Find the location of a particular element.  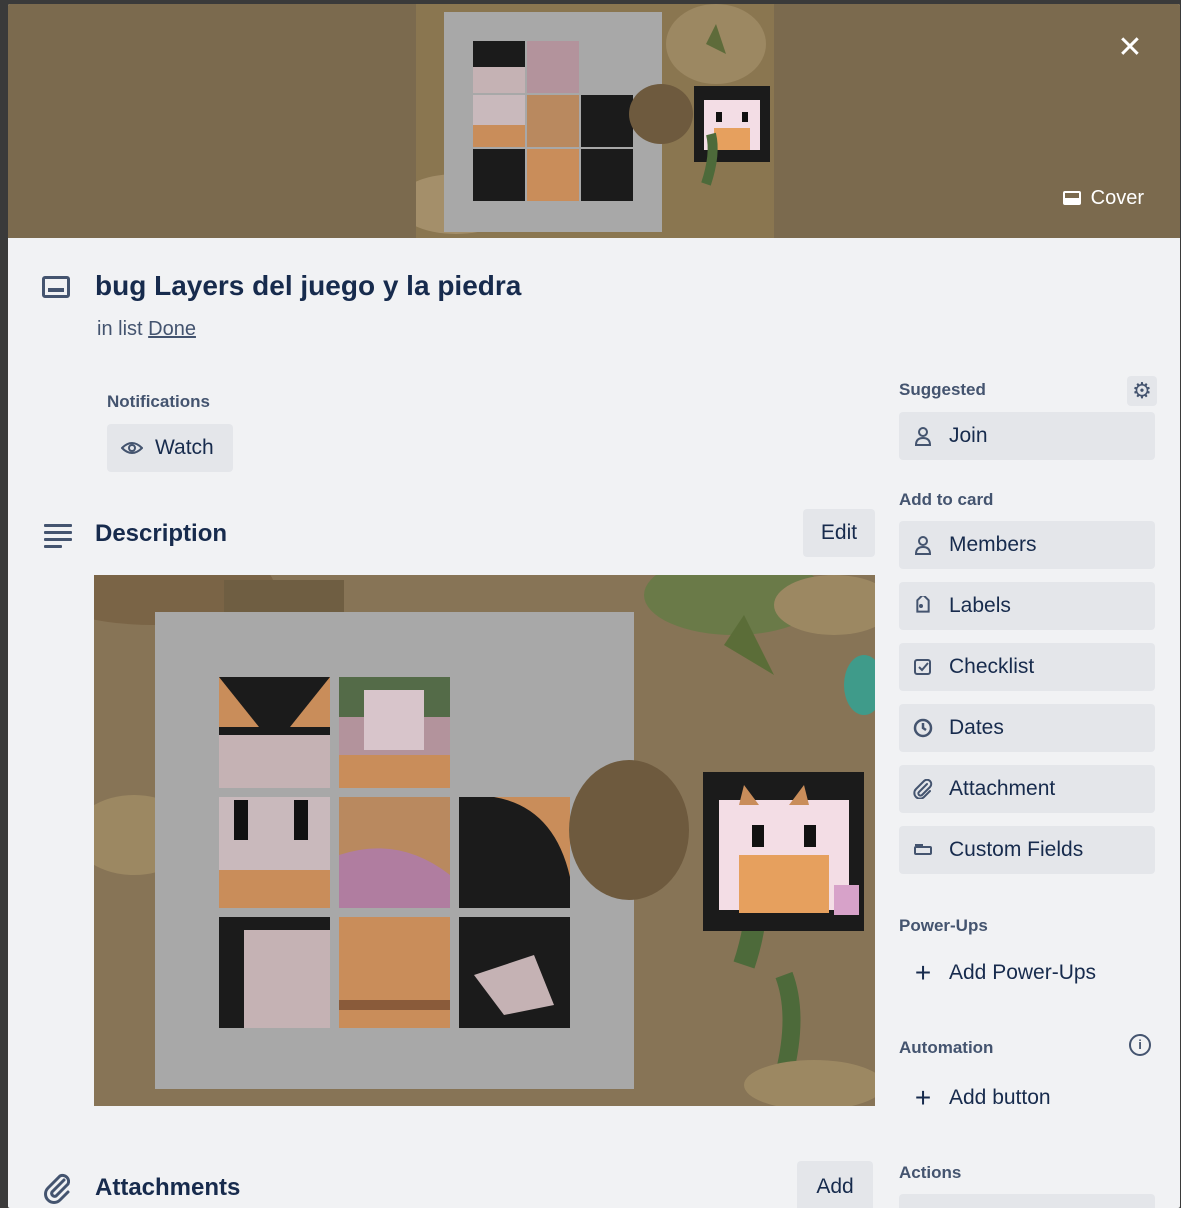

members-button: Members is located at coordinates (1027, 545).